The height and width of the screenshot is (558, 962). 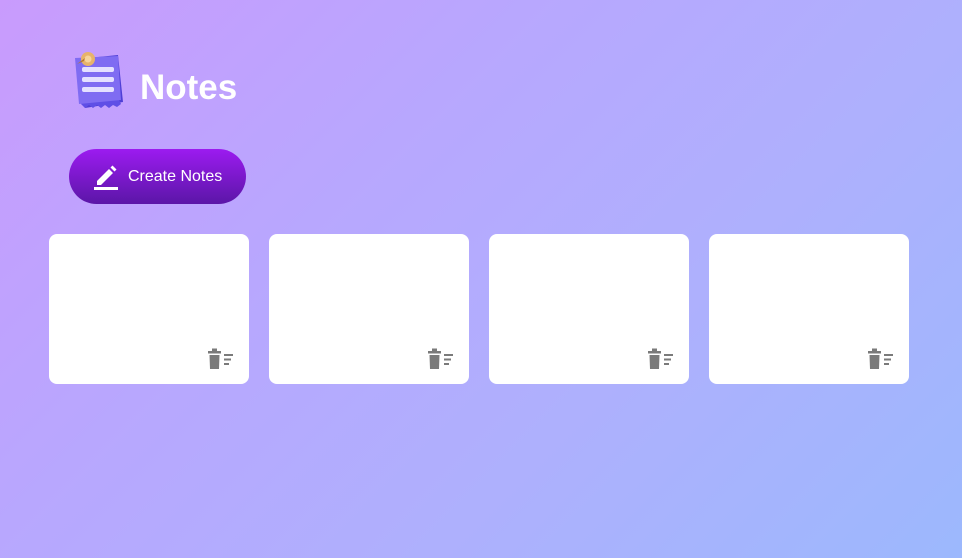 I want to click on notes-logo-icon, so click(x=99, y=80).